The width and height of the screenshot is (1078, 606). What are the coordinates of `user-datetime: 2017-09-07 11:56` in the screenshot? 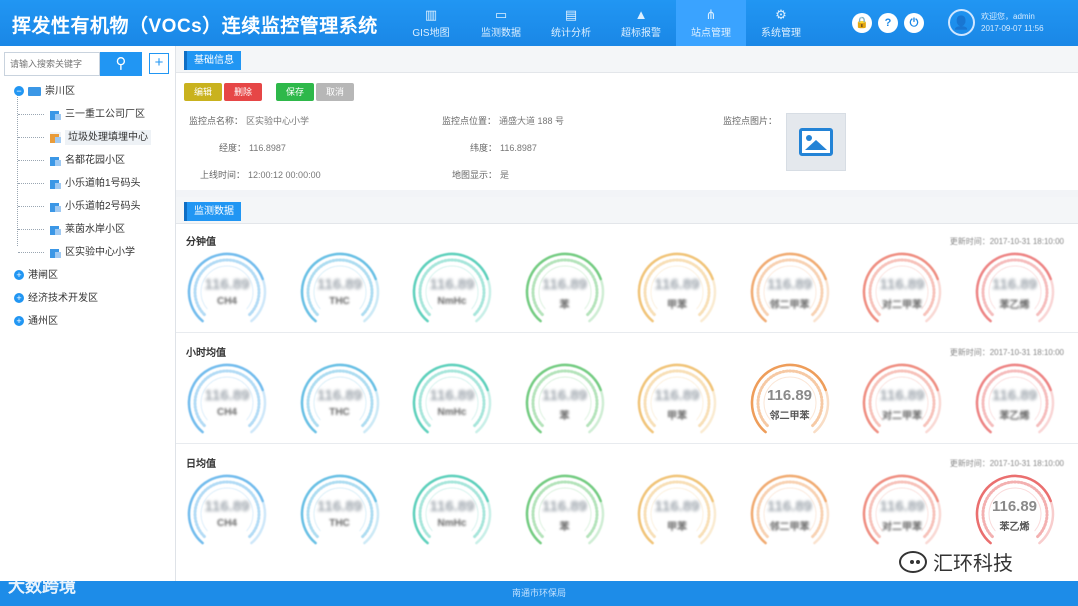 It's located at (1012, 28).